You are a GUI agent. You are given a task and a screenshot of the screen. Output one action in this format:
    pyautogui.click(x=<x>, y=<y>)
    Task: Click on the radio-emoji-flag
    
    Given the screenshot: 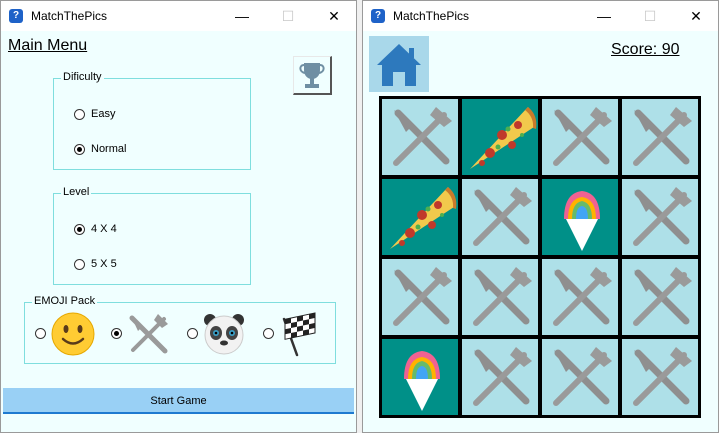 What is the action you would take?
    pyautogui.click(x=268, y=333)
    